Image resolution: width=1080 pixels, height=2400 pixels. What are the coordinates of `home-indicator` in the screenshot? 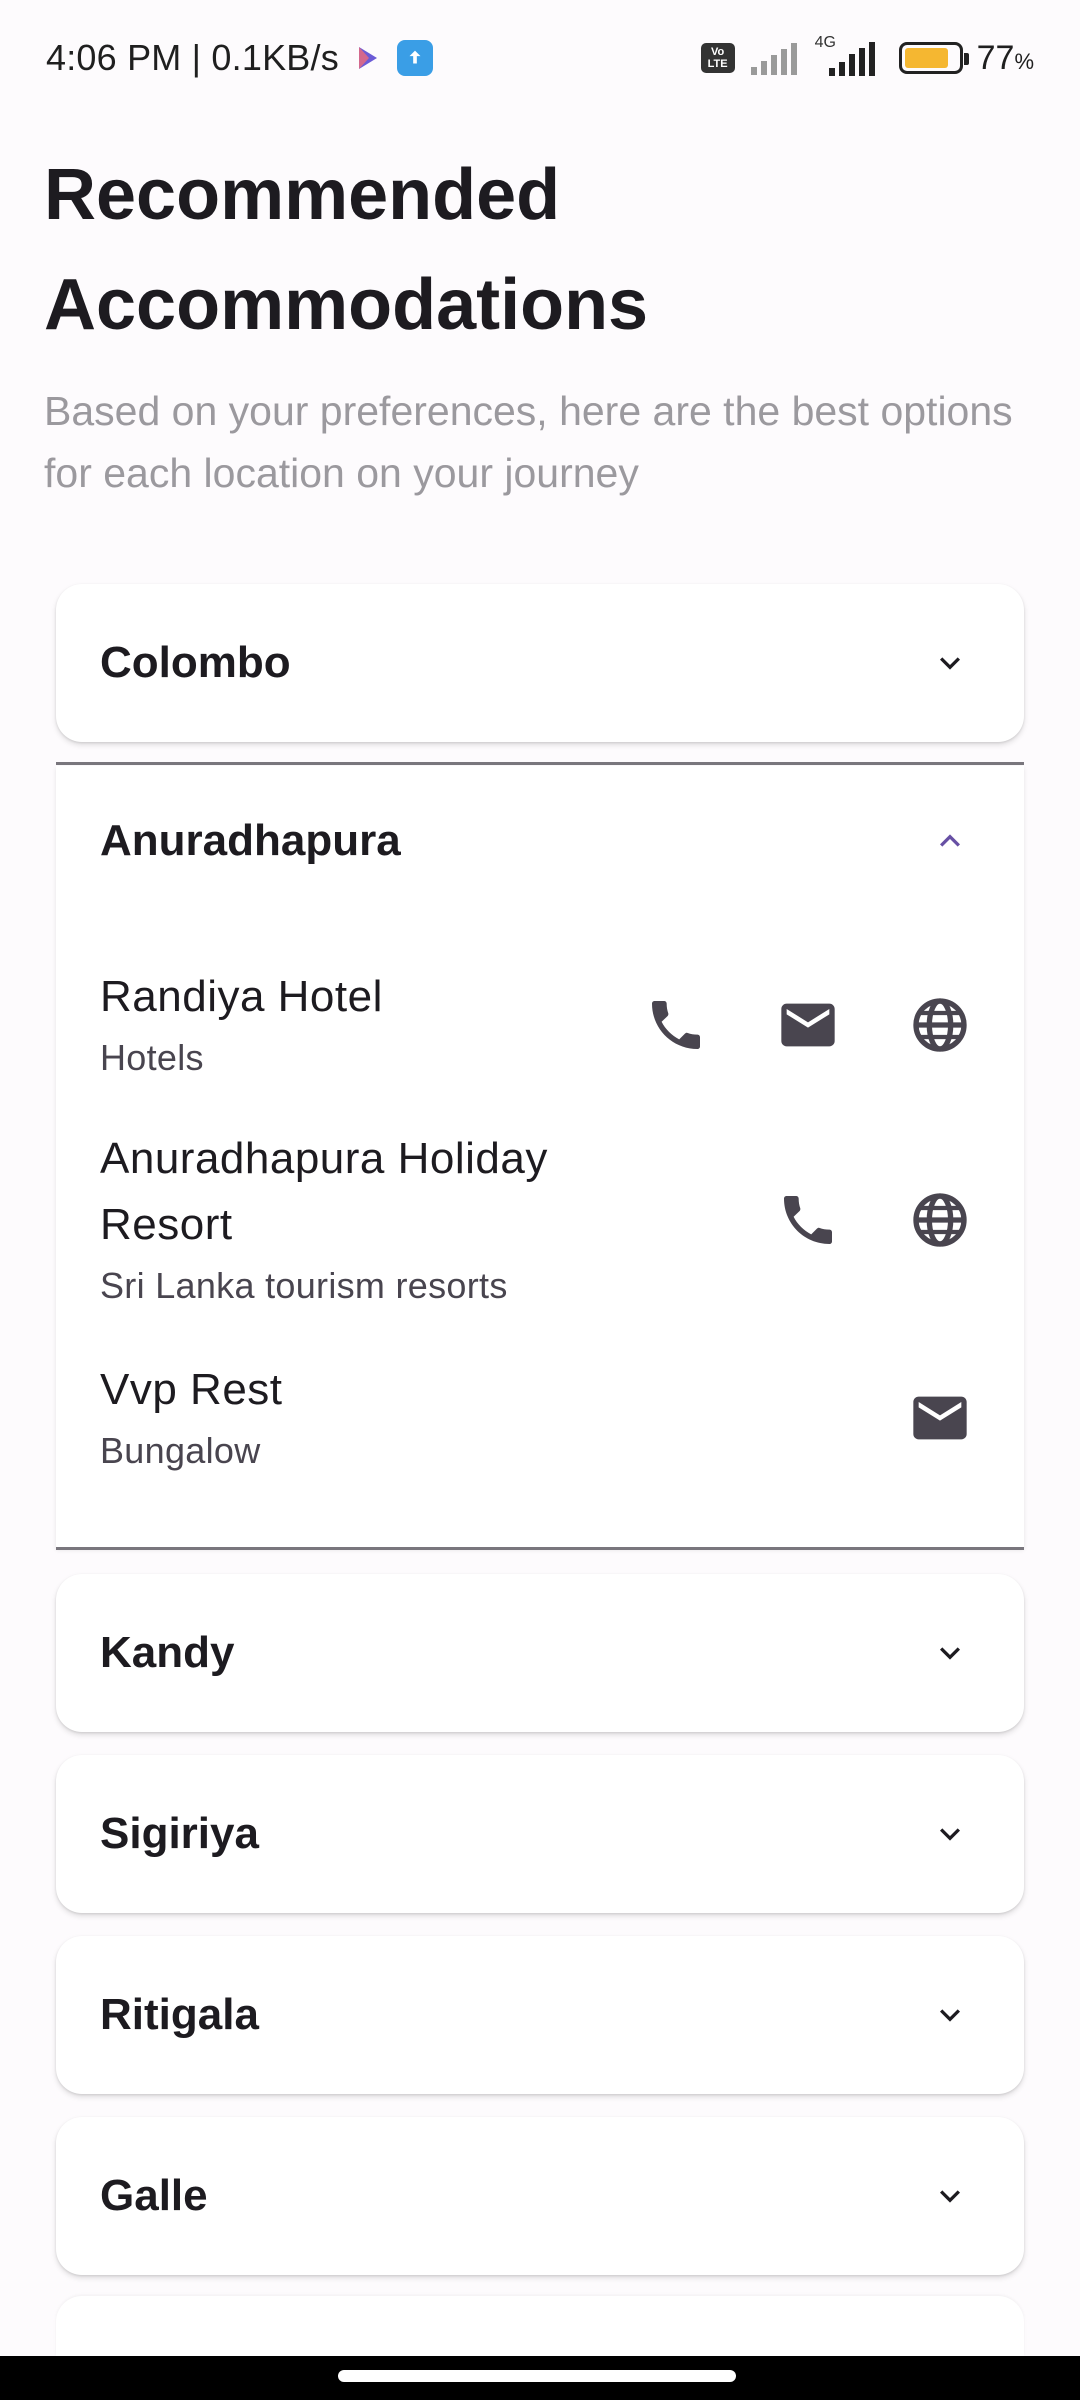 It's located at (537, 2376).